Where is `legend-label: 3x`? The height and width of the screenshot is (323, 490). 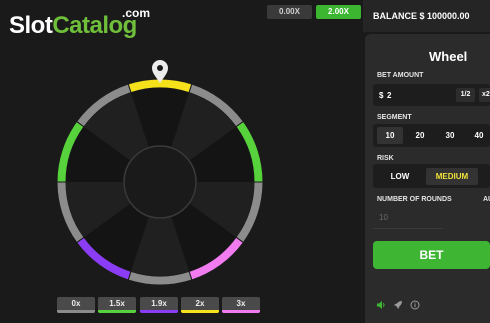
legend-label: 3x is located at coordinates (241, 303).